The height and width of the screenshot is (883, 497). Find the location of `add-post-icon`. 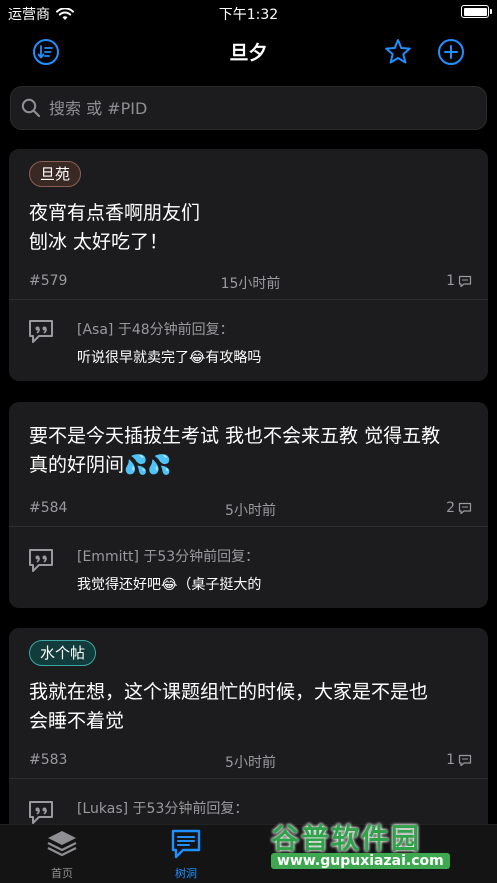

add-post-icon is located at coordinates (451, 52).